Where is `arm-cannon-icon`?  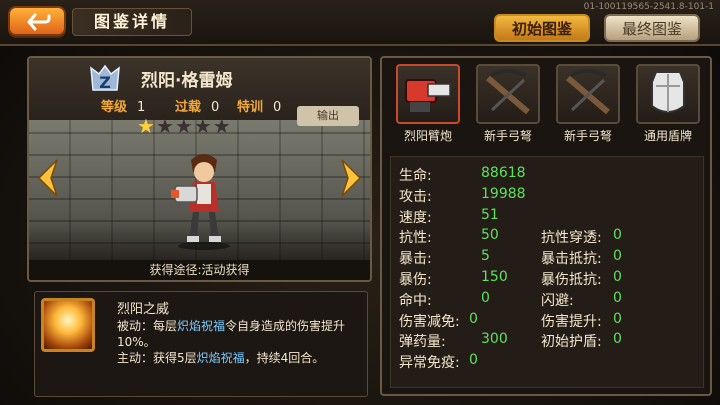
arm-cannon-icon is located at coordinates (428, 95).